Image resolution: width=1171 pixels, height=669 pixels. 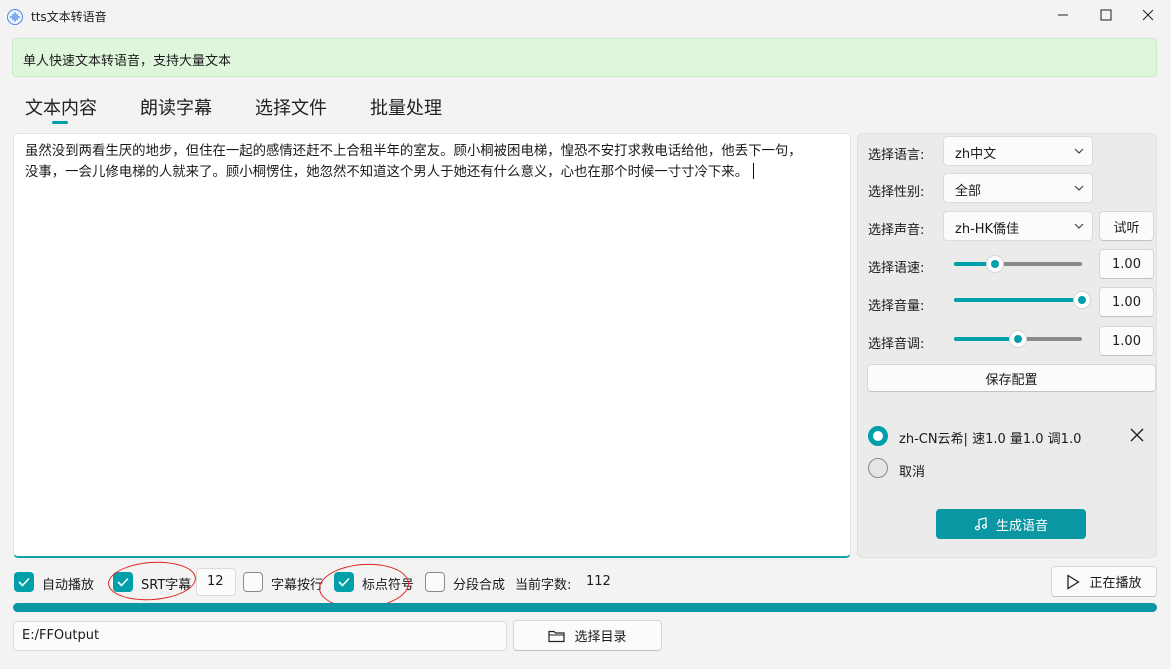 I want to click on speed-value-box: 1.00, so click(x=1126, y=264).